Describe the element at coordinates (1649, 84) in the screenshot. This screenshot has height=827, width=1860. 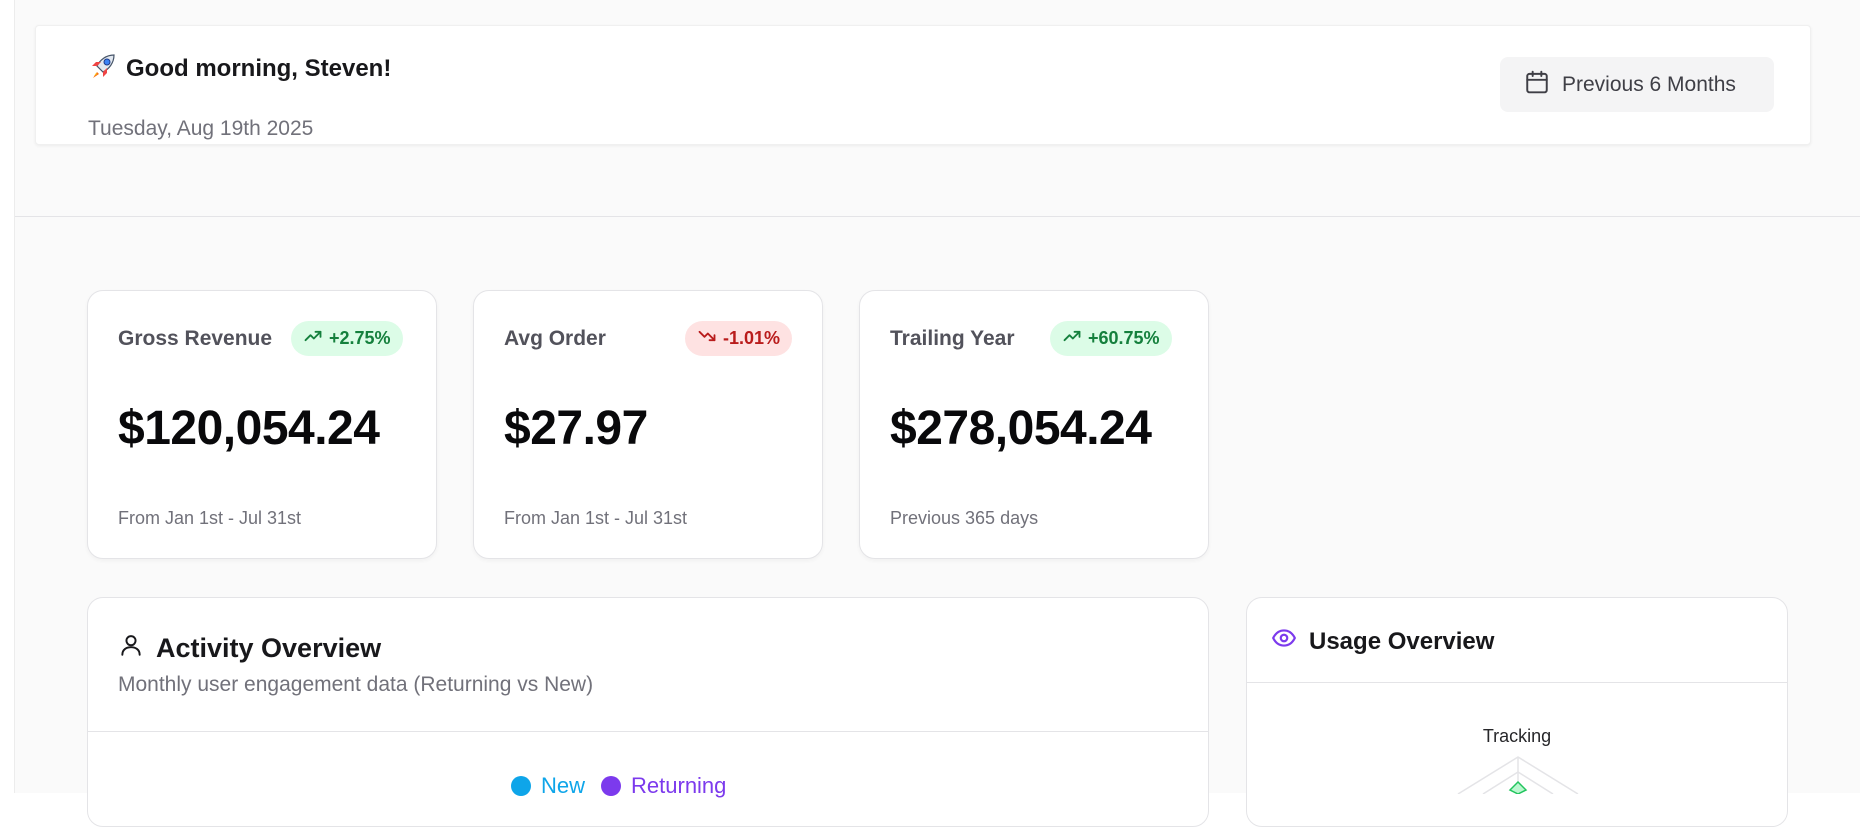
I see `date-range-label: Previous 6 Months` at that location.